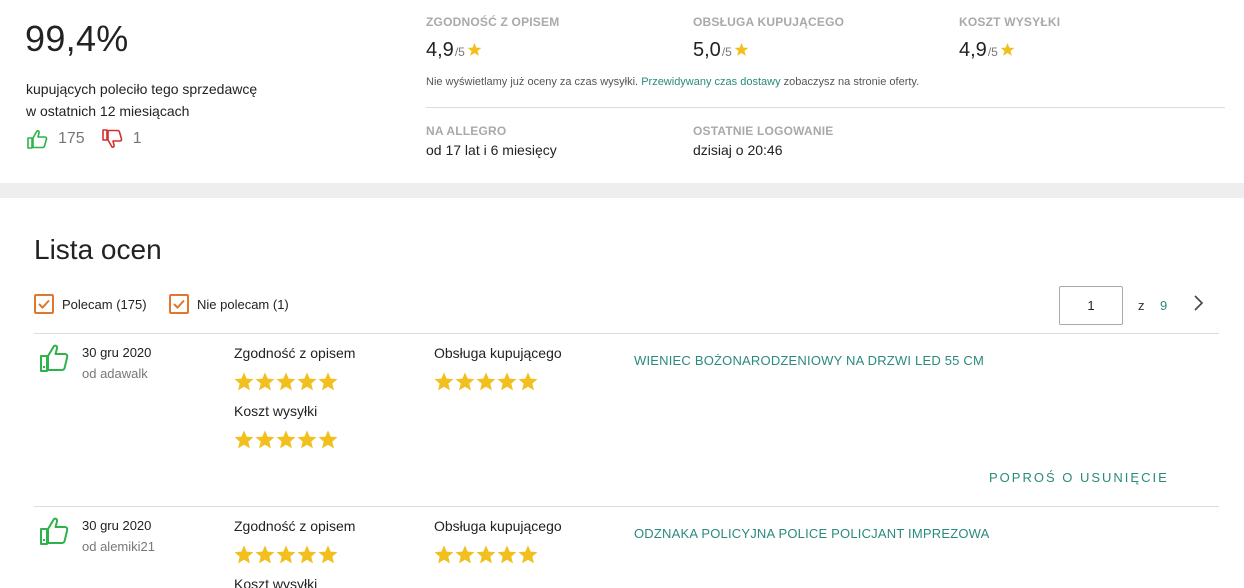 Image resolution: width=1244 pixels, height=588 pixels. I want to click on negative-count: 1, so click(137, 138).